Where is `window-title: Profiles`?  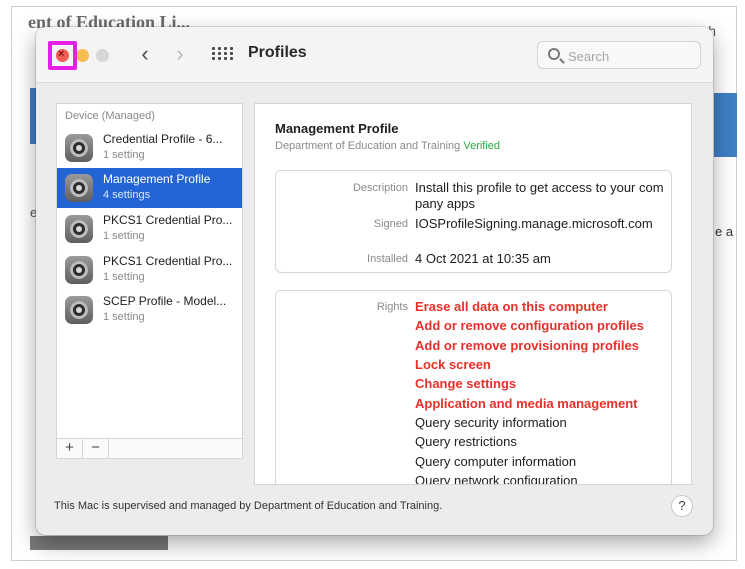 window-title: Profiles is located at coordinates (277, 52).